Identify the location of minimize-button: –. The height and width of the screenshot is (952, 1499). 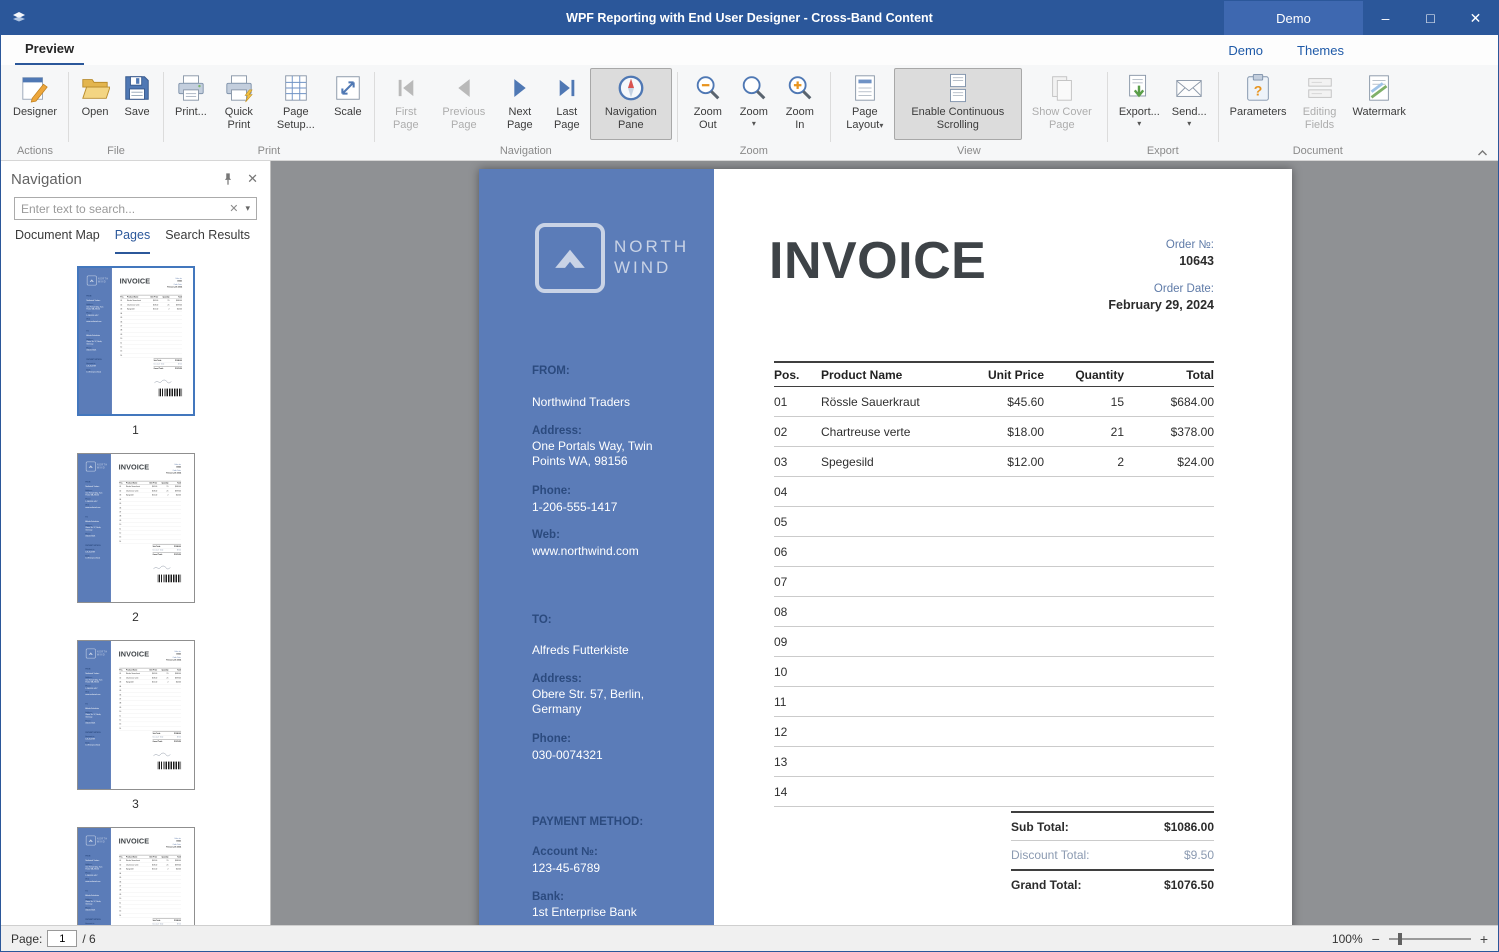
(1385, 18).